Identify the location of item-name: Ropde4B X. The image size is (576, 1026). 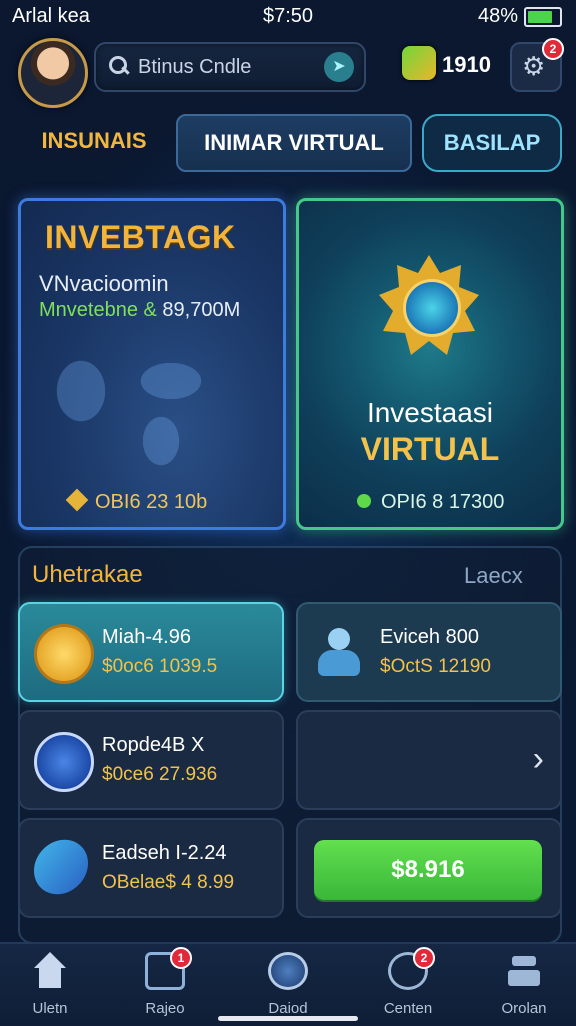
(153, 745).